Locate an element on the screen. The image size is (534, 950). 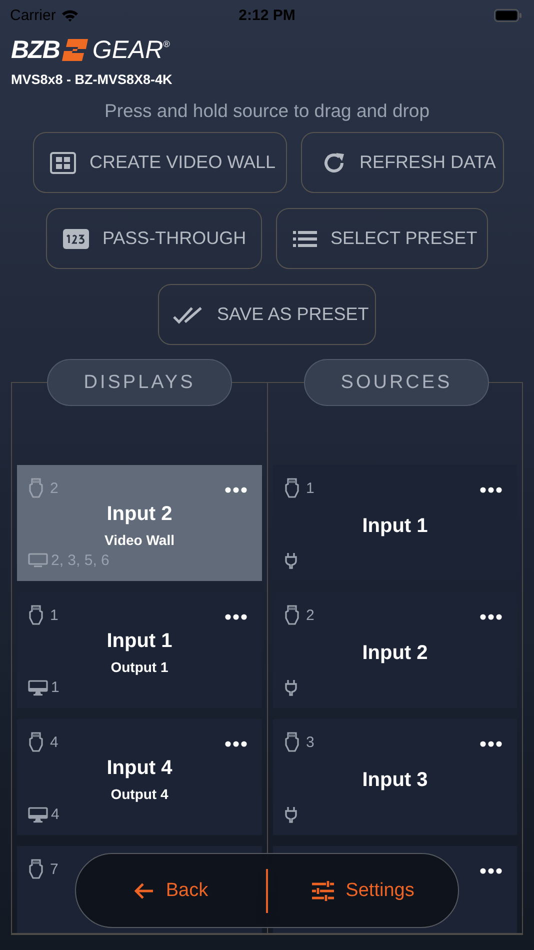
clock-time: 2:12 PM is located at coordinates (267, 15).